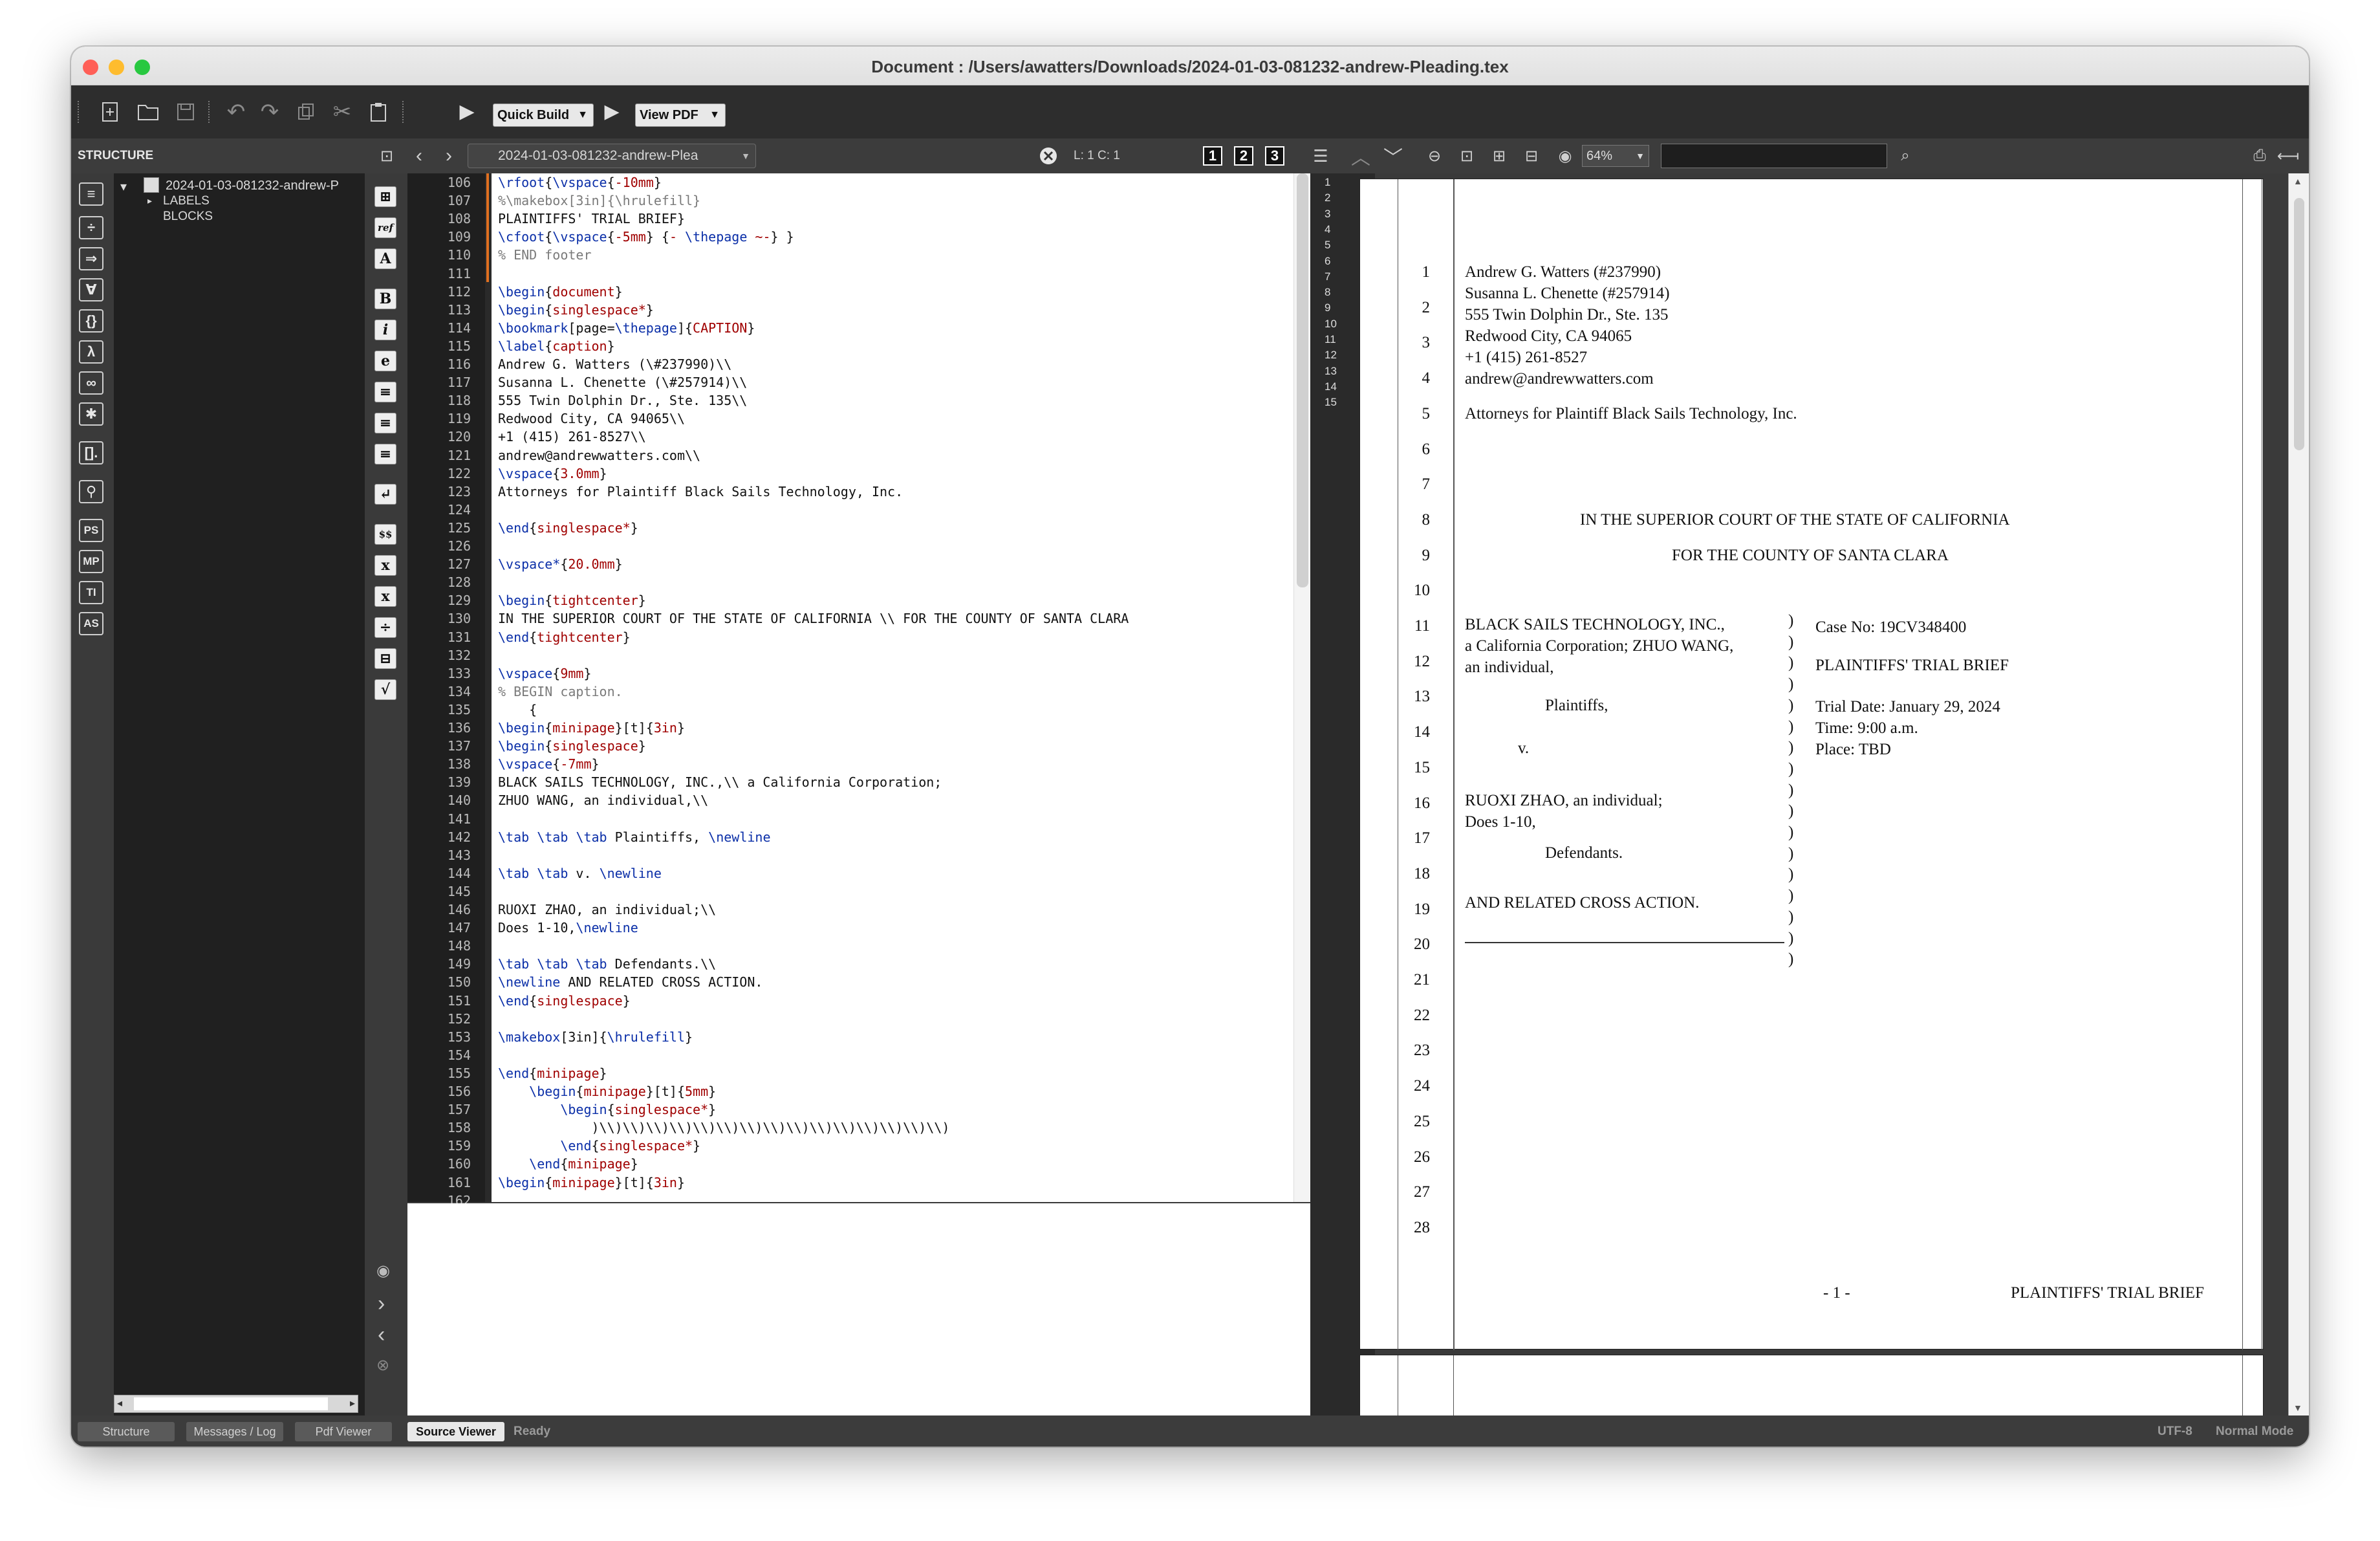 The width and height of the screenshot is (2380, 1541). I want to click on close-tab-icon, so click(1048, 156).